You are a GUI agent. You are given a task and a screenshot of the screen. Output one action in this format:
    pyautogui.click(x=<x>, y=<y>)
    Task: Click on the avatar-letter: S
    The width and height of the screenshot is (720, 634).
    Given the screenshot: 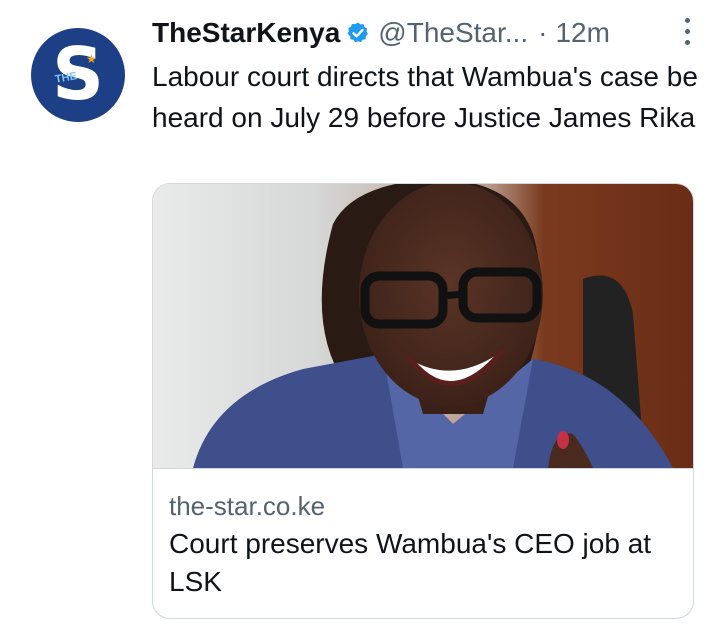 What is the action you would take?
    pyautogui.click(x=78, y=74)
    